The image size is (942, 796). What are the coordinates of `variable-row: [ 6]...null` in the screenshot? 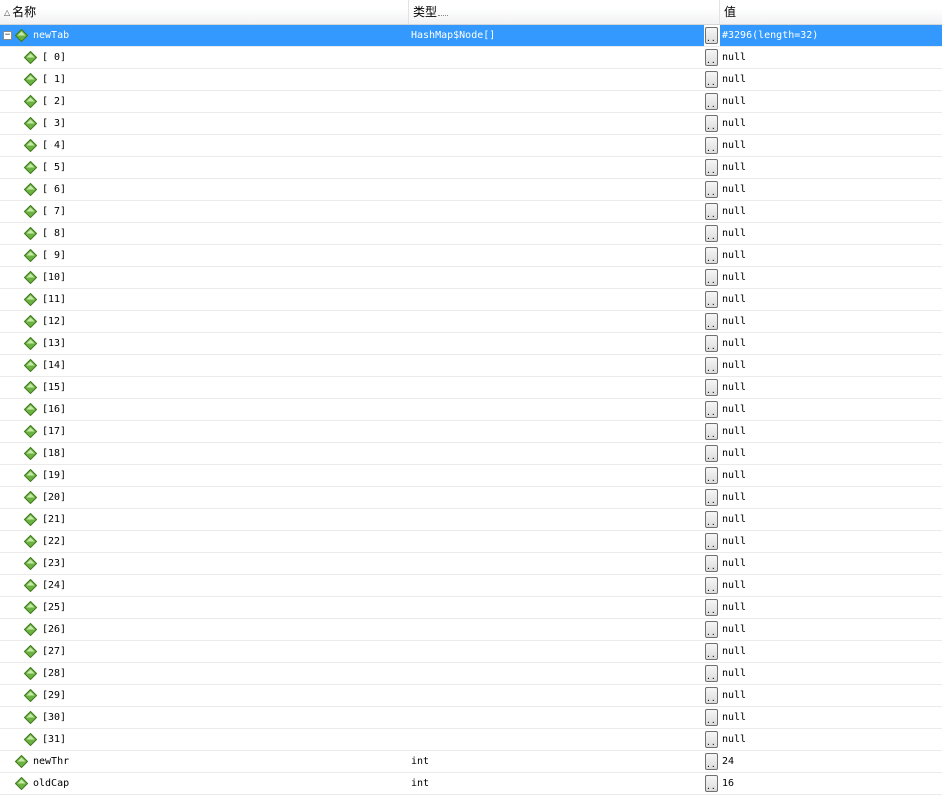 It's located at (471, 190).